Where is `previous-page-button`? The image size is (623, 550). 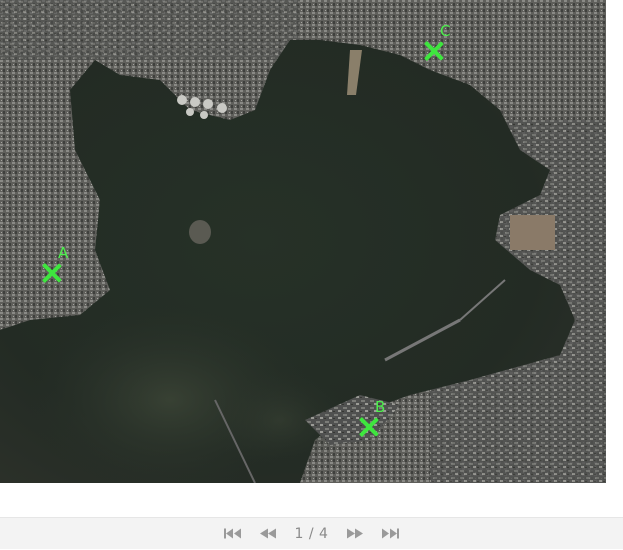
previous-page-button is located at coordinates (269, 534).